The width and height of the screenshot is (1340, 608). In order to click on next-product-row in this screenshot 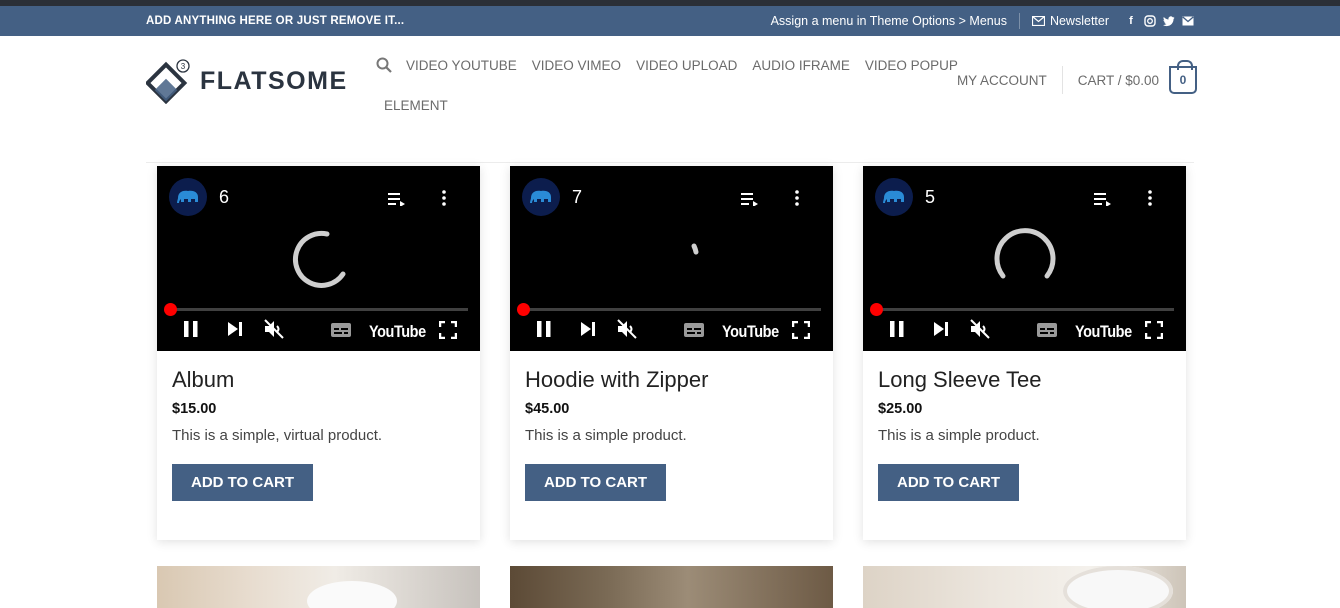, I will do `click(671, 587)`.